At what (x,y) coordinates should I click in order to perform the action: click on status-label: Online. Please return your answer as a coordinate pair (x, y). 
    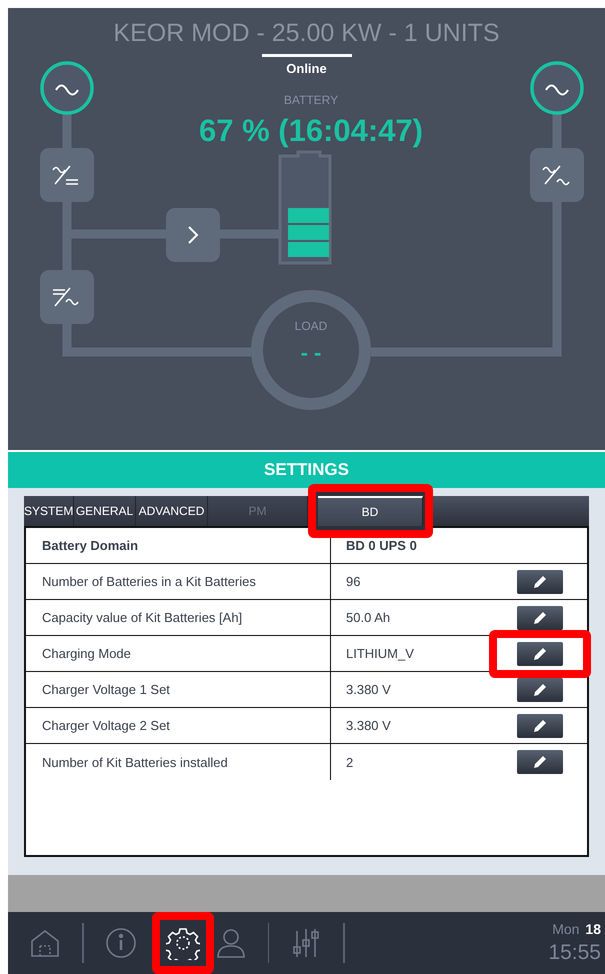
    Looking at the image, I should click on (306, 68).